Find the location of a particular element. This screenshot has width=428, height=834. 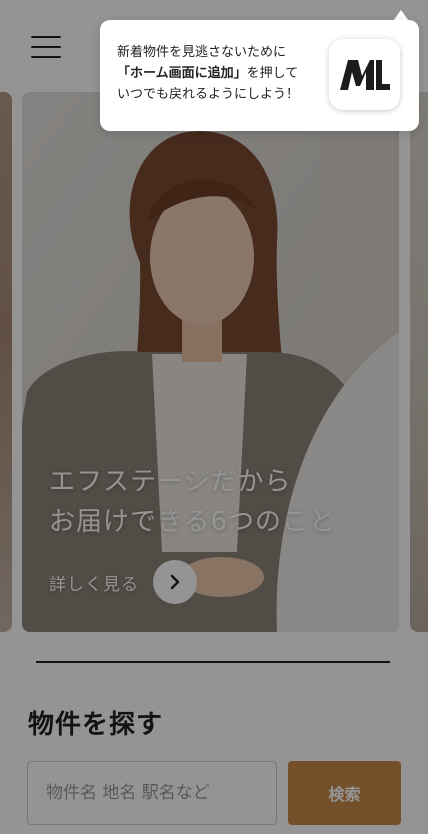

tooltip-line1: 新着物件を見逃さないために is located at coordinates (202, 52).